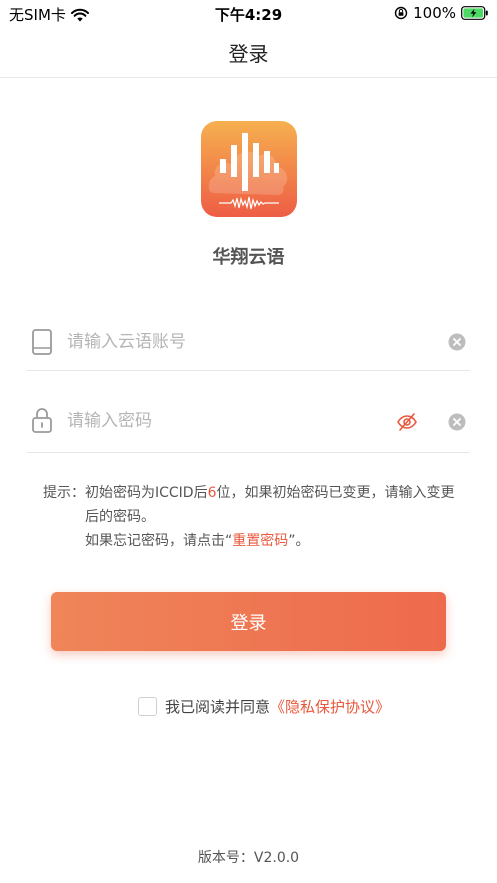 The width and height of the screenshot is (497, 883). Describe the element at coordinates (270, 505) in the screenshot. I see `hint-line-1: 初始密码为ICCID后6位，如果初始密码已变更，请输入变更后的密码。` at that location.